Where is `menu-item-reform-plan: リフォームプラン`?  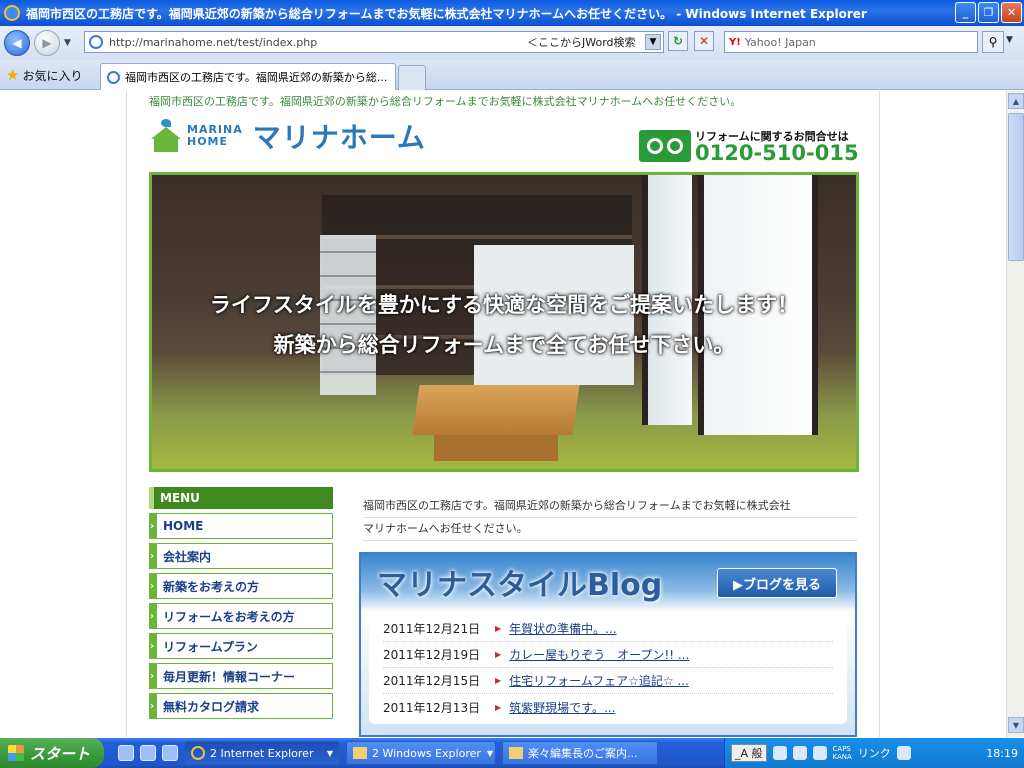 menu-item-reform-plan: リフォームプラン is located at coordinates (241, 646).